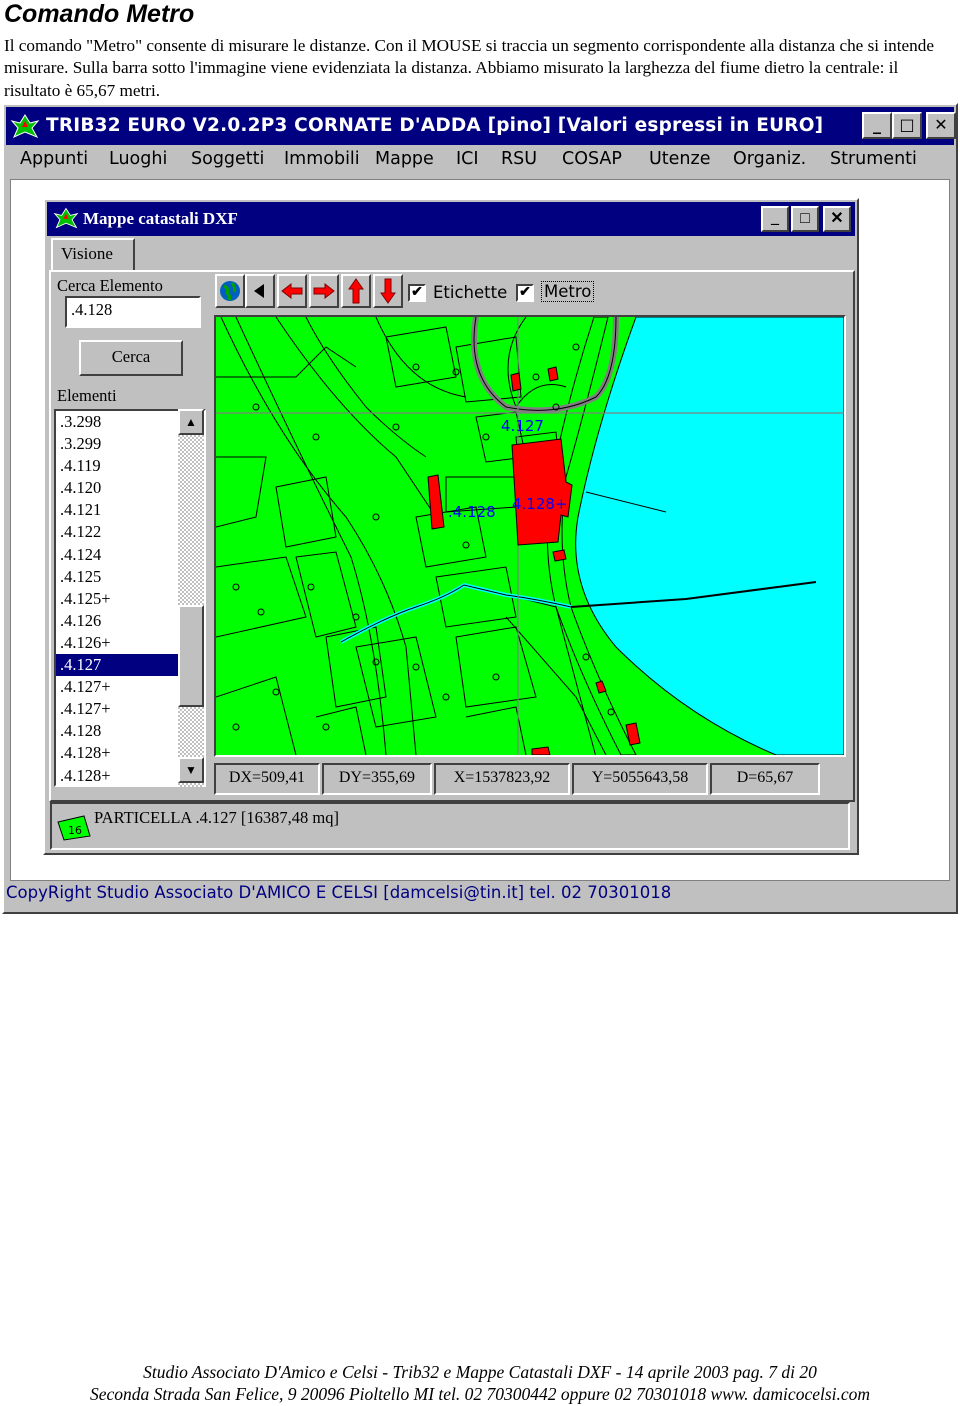 Image resolution: width=960 pixels, height=1406 pixels. I want to click on metro-label: Metro, so click(568, 291).